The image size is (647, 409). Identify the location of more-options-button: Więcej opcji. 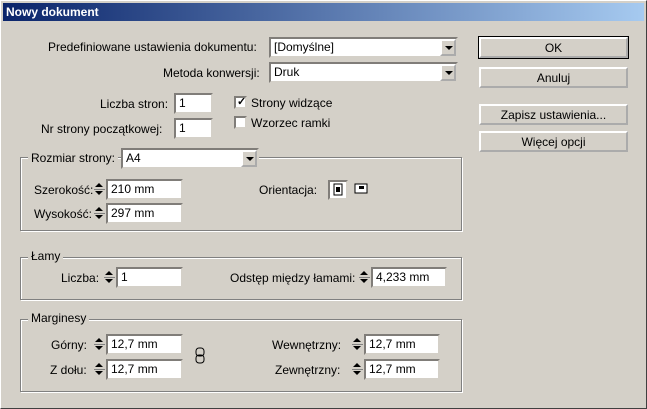
(553, 141).